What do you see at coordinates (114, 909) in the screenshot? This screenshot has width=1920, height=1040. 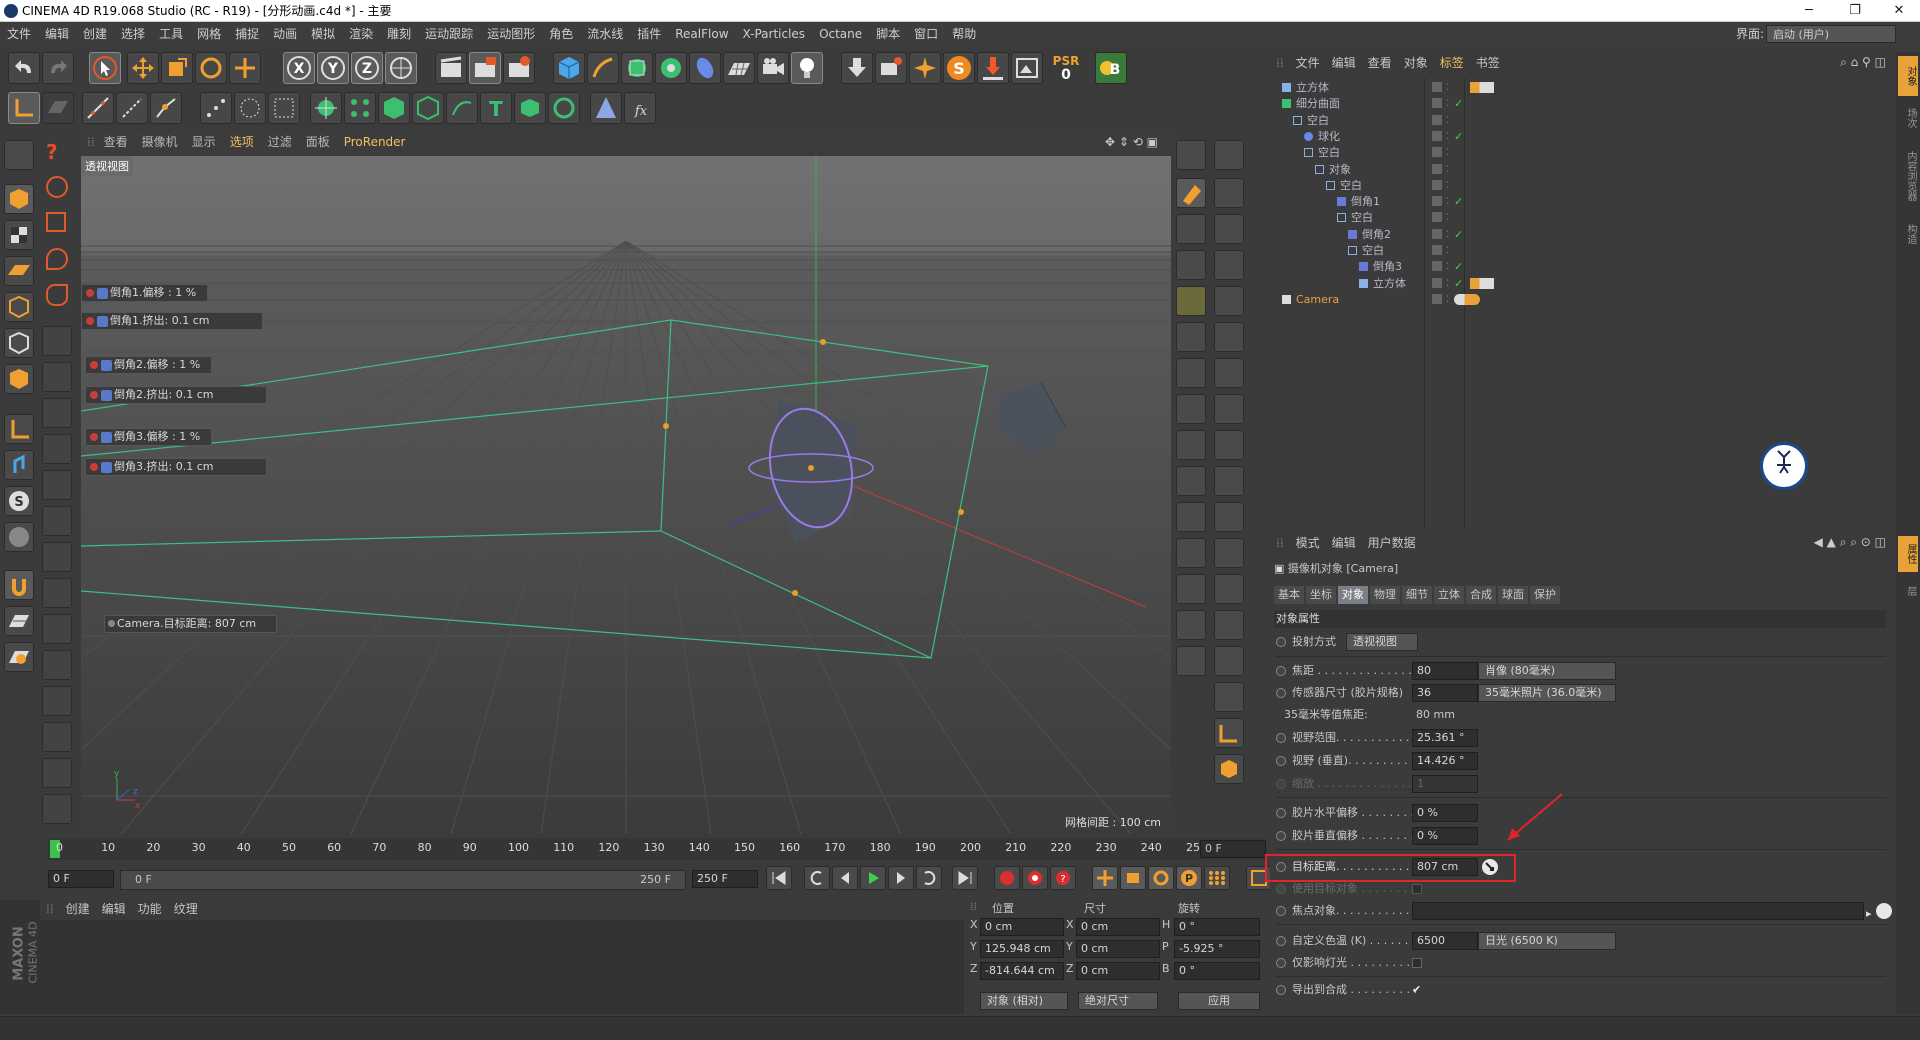 I see `material-menu-edit: 编辑` at bounding box center [114, 909].